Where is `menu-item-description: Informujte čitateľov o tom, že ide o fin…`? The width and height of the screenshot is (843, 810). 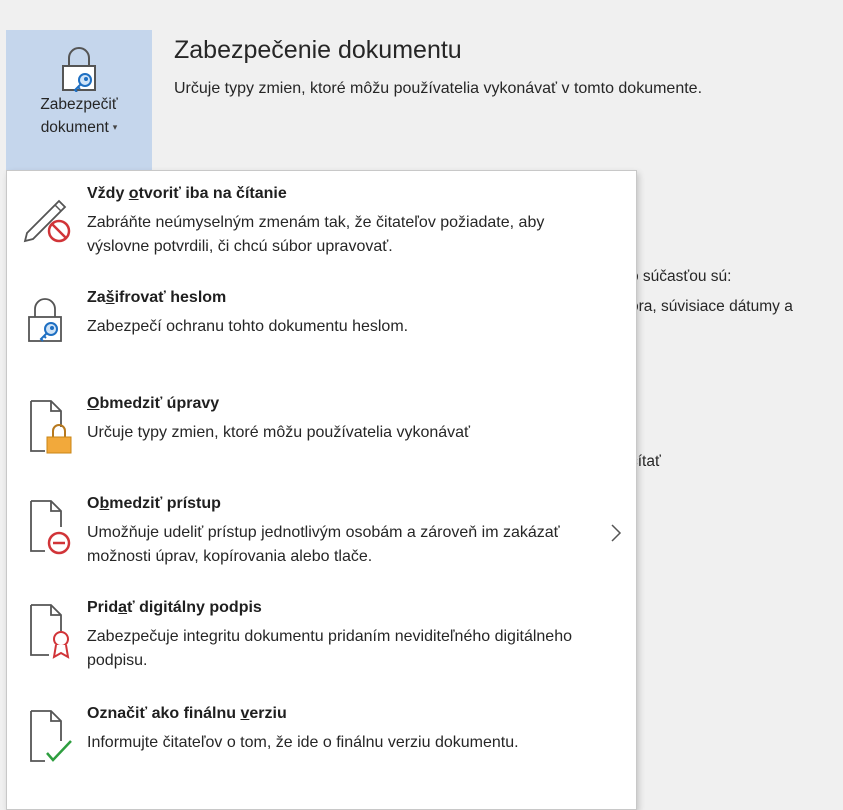
menu-item-description: Informujte čitateľov o tom, že ide o fin… is located at coordinates (303, 742).